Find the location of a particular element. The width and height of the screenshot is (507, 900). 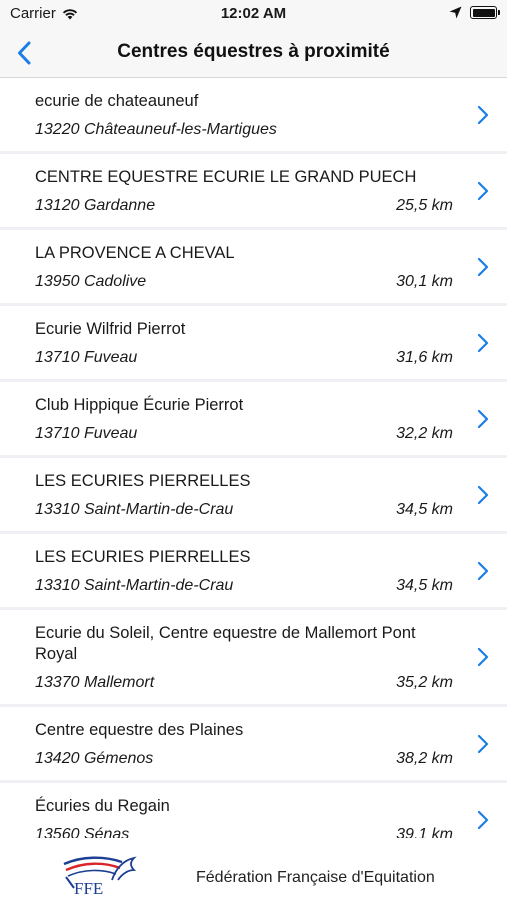

stable-address: 13220 Châteauneuf-les-Martigues is located at coordinates (156, 129).